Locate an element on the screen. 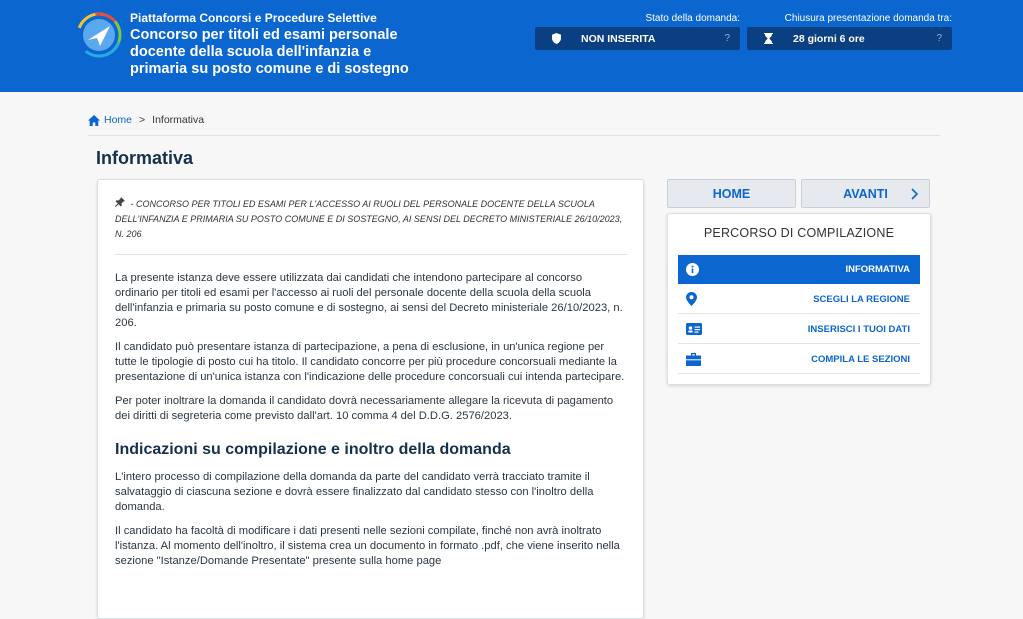 This screenshot has width=1023, height=619. step-scegli-regione: SCEGLI LA REGIONE is located at coordinates (799, 299).